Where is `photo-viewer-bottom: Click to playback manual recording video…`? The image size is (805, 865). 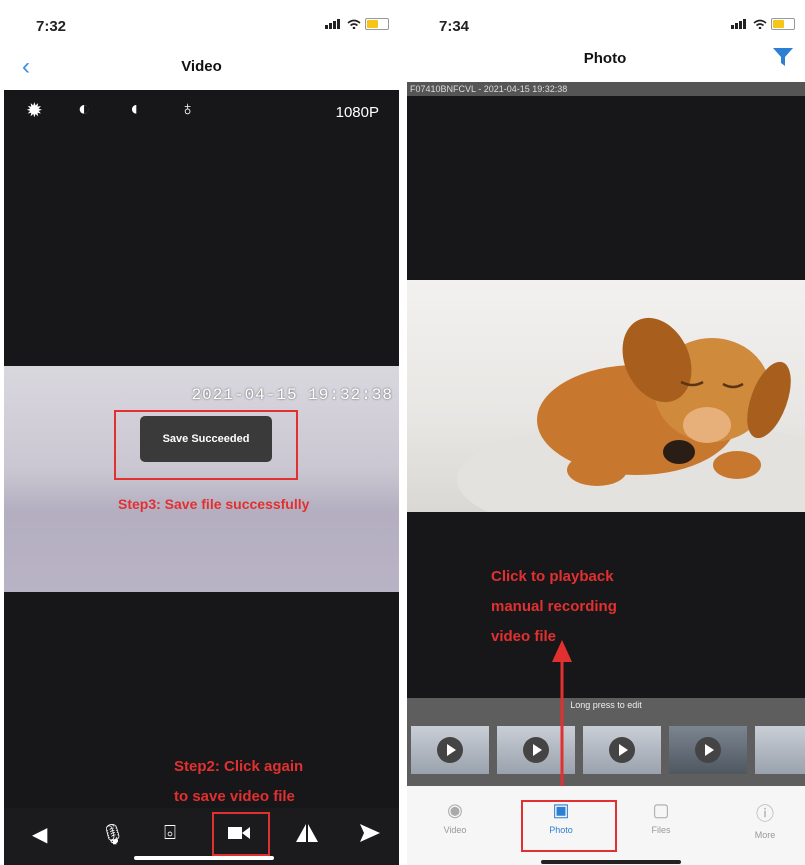 photo-viewer-bottom: Click to playback manual recording video… is located at coordinates (606, 605).